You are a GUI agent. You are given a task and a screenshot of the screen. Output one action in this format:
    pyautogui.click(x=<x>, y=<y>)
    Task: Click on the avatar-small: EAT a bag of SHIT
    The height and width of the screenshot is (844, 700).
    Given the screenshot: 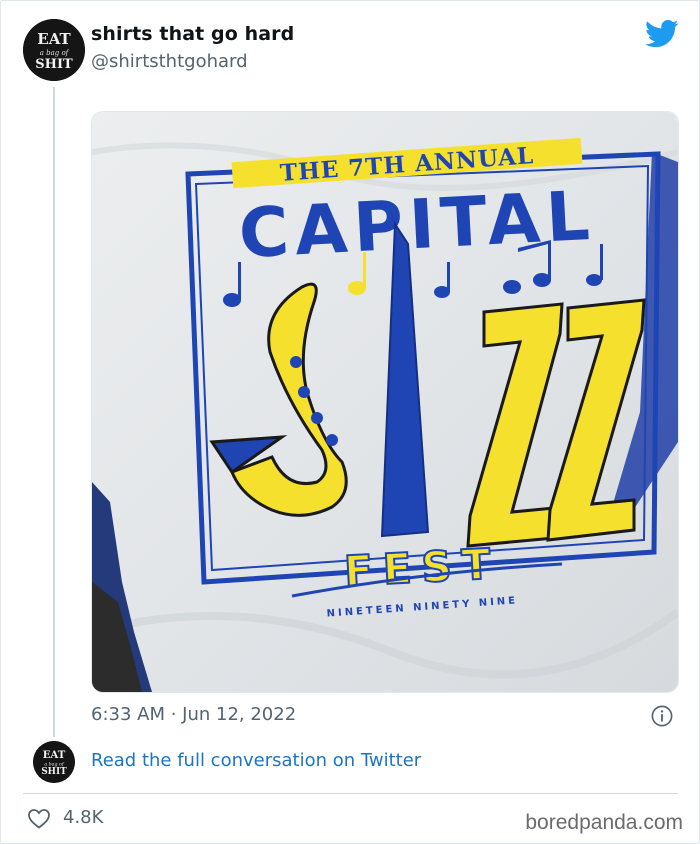 What is the action you would take?
    pyautogui.click(x=54, y=762)
    